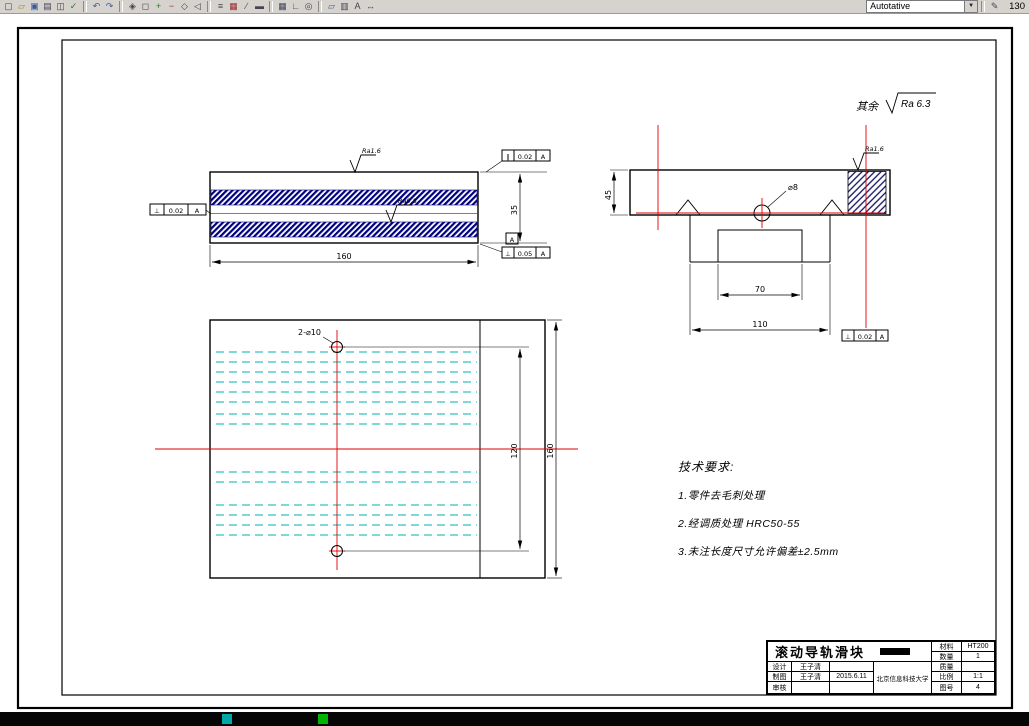 This screenshot has height=726, width=1029. I want to click on surface-finish-note: 其余 Ra 6.3, so click(896, 103).